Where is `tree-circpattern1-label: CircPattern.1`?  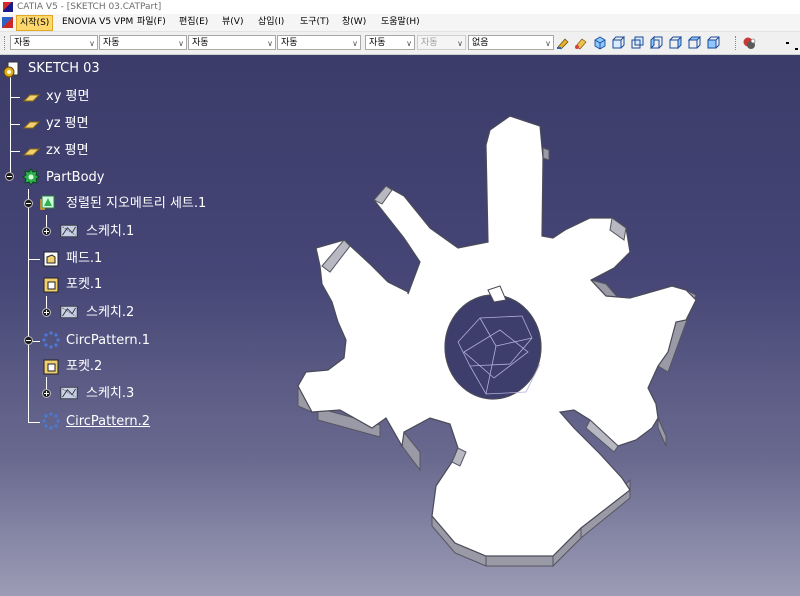
tree-circpattern1-label: CircPattern.1 is located at coordinates (108, 341).